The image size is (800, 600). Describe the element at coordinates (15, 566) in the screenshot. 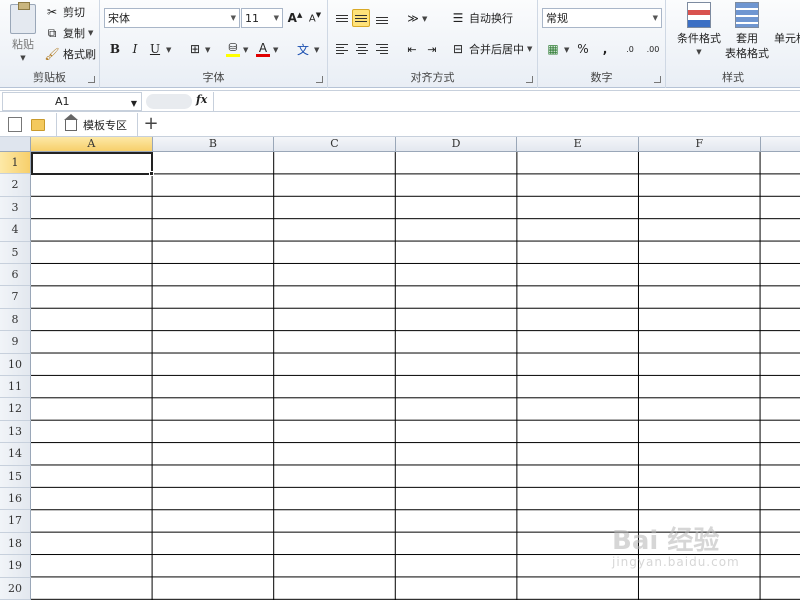

I see `row-header-19: 19` at that location.